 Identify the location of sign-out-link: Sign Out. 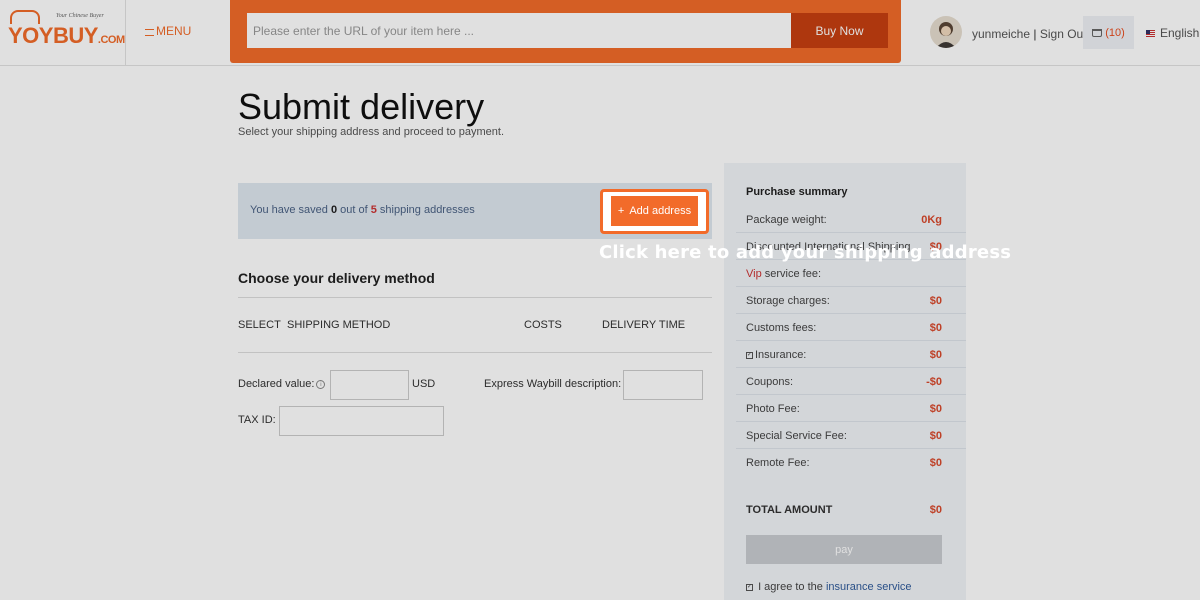
(1063, 34).